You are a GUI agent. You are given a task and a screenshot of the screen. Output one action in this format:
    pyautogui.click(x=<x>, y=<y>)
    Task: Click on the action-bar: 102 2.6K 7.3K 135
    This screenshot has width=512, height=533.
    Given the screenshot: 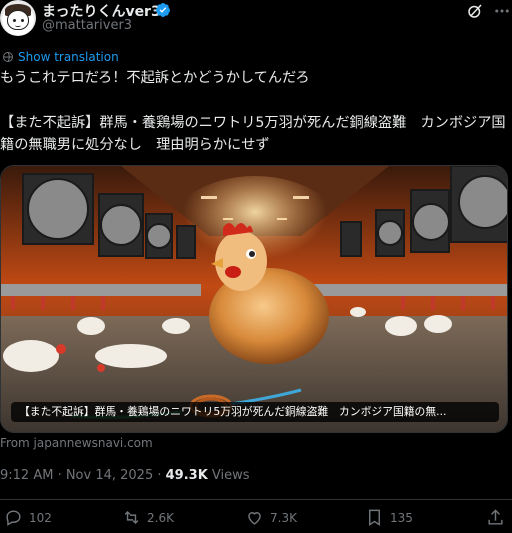 What is the action you would take?
    pyautogui.click(x=256, y=520)
    